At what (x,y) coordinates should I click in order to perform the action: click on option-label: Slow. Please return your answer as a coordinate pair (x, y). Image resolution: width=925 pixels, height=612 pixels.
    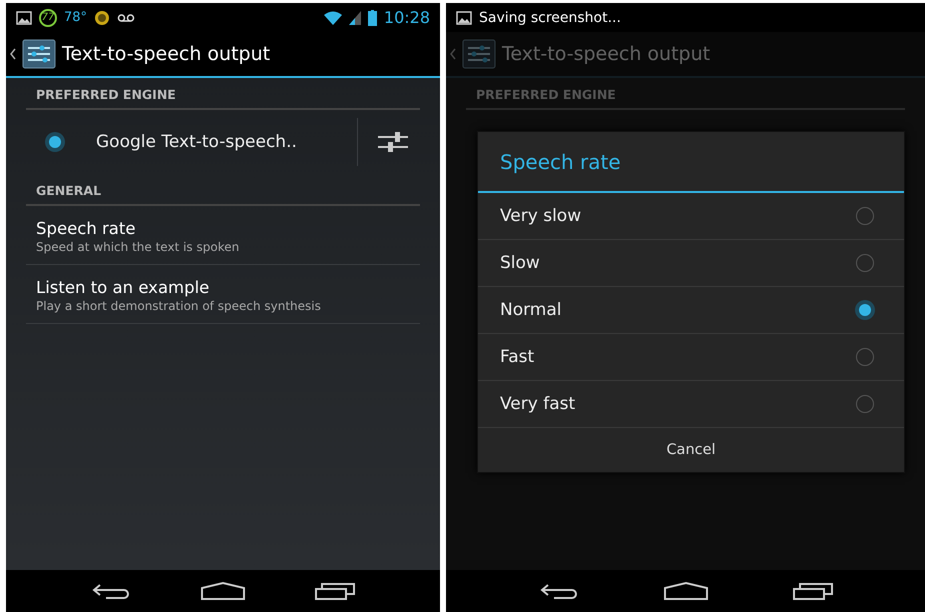
    Looking at the image, I should click on (520, 263).